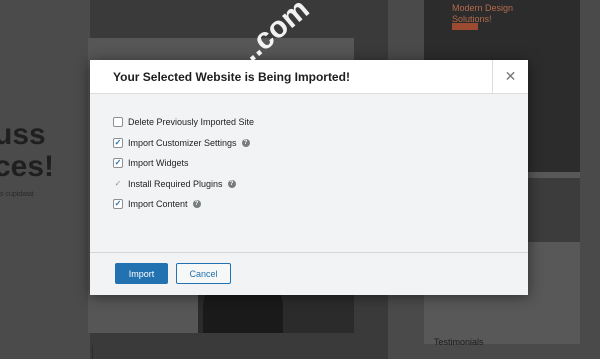 Image resolution: width=600 pixels, height=359 pixels. What do you see at coordinates (17, 194) in the screenshot?
I see `background-small-text: s cupidatat` at bounding box center [17, 194].